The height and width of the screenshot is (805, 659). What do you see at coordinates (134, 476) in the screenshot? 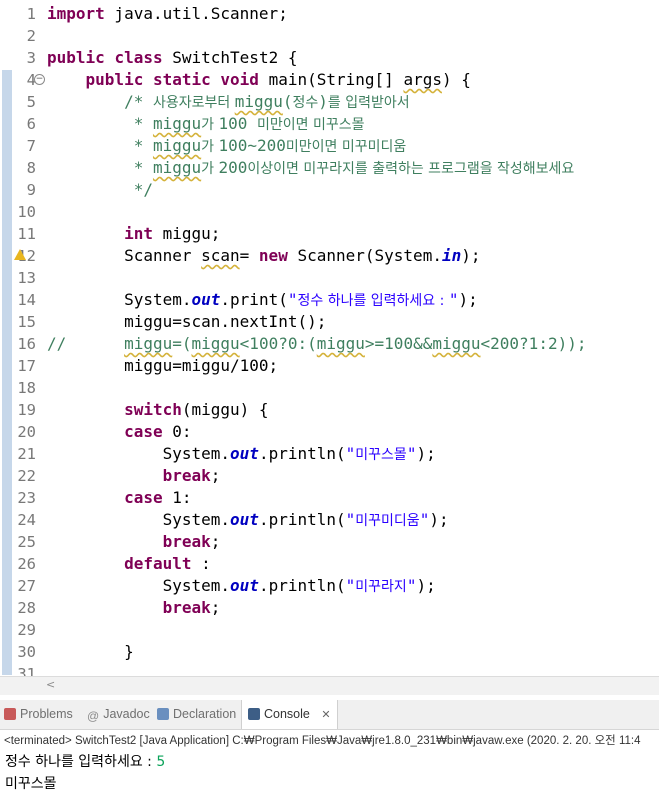
I see `code-text: break;` at bounding box center [134, 476].